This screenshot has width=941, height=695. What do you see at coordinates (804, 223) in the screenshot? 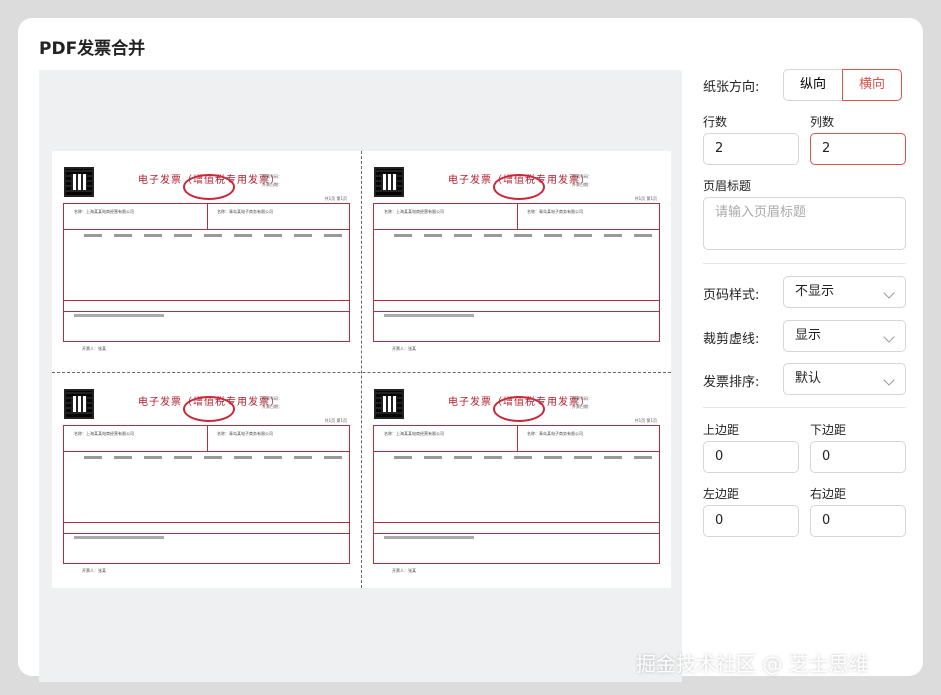
I see `header-title-input: 请输入页眉标题` at bounding box center [804, 223].